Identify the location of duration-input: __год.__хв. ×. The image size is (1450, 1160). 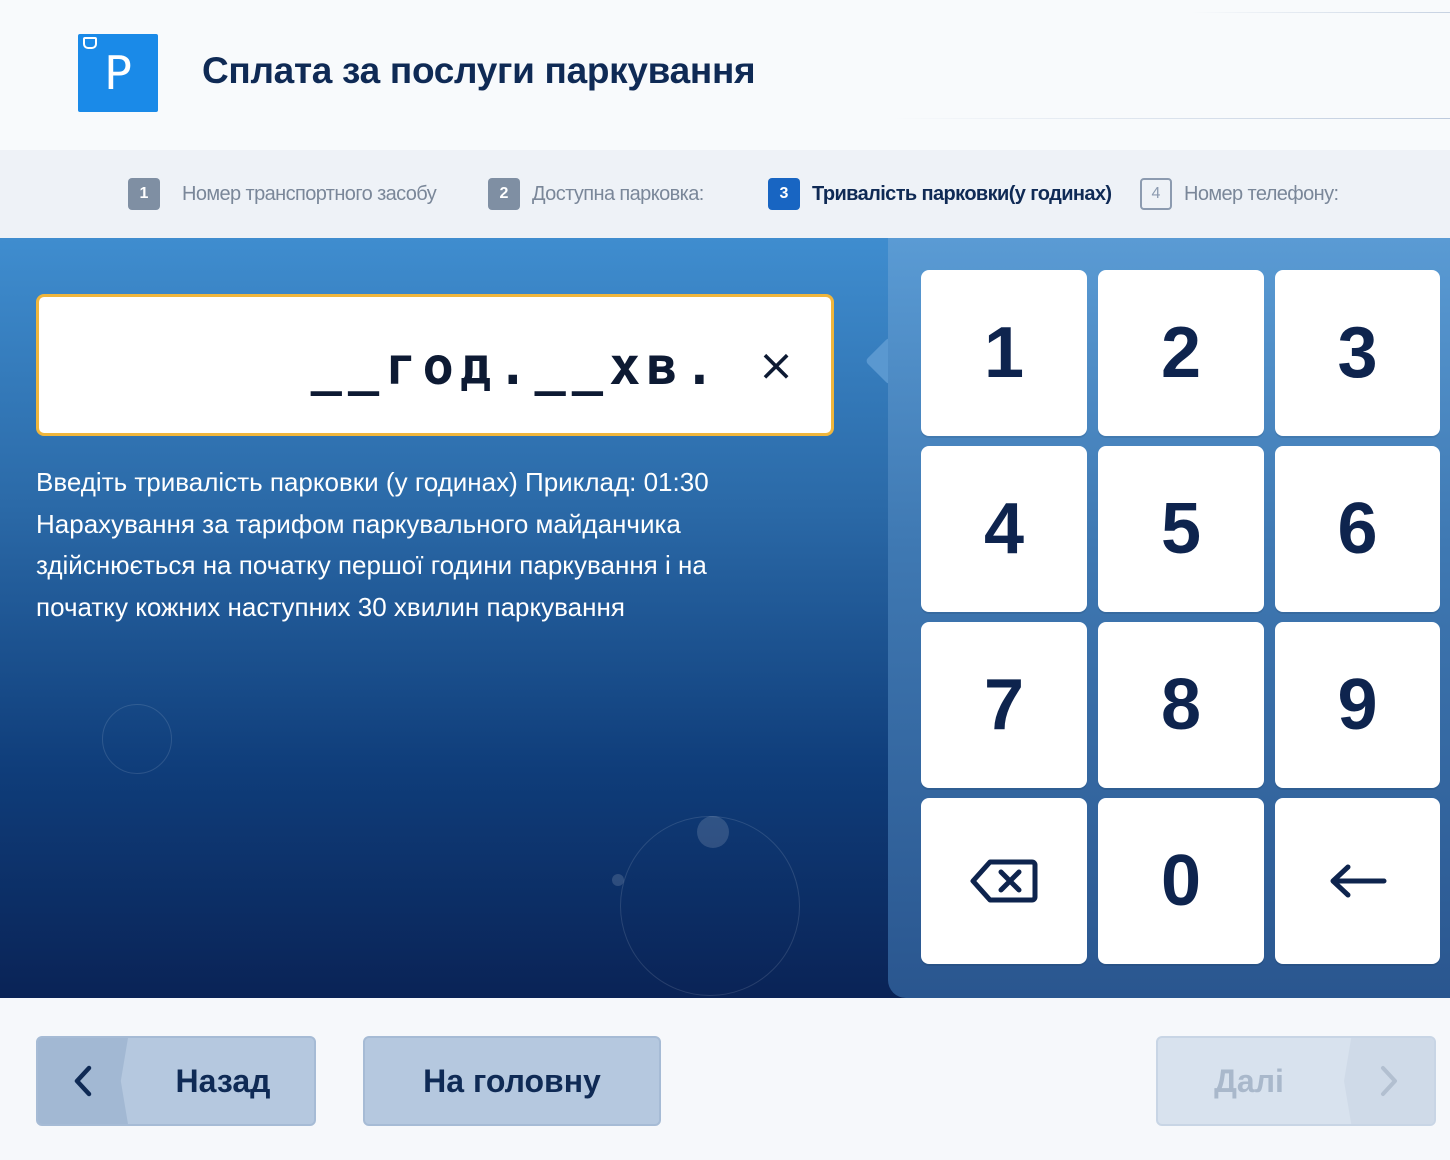
(435, 365).